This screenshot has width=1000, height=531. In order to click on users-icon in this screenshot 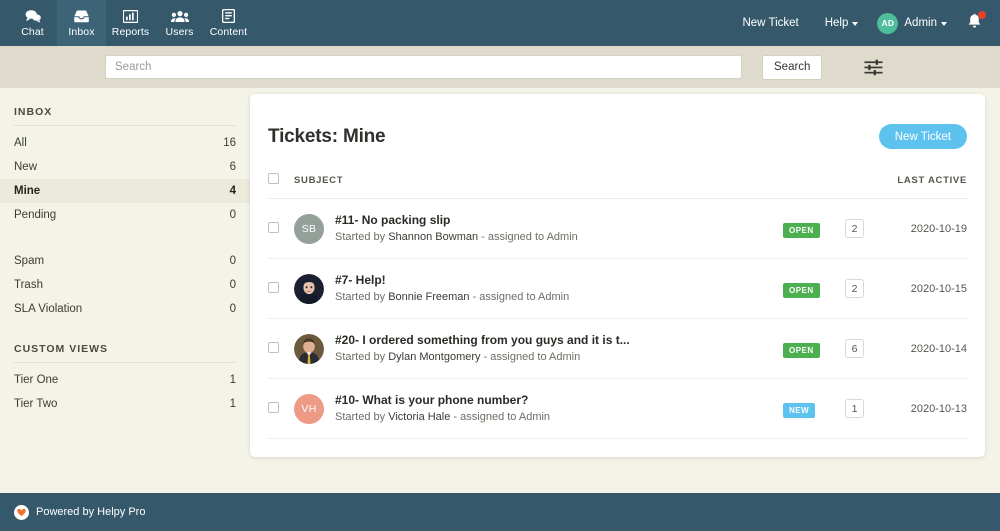, I will do `click(179, 16)`.